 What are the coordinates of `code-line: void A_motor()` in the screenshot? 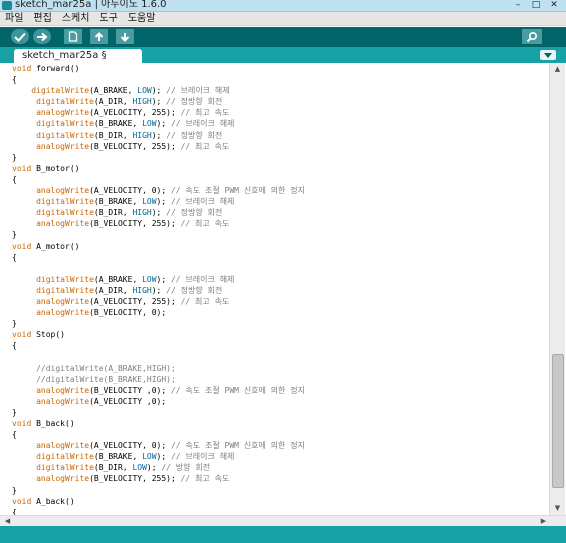 It's located at (46, 246).